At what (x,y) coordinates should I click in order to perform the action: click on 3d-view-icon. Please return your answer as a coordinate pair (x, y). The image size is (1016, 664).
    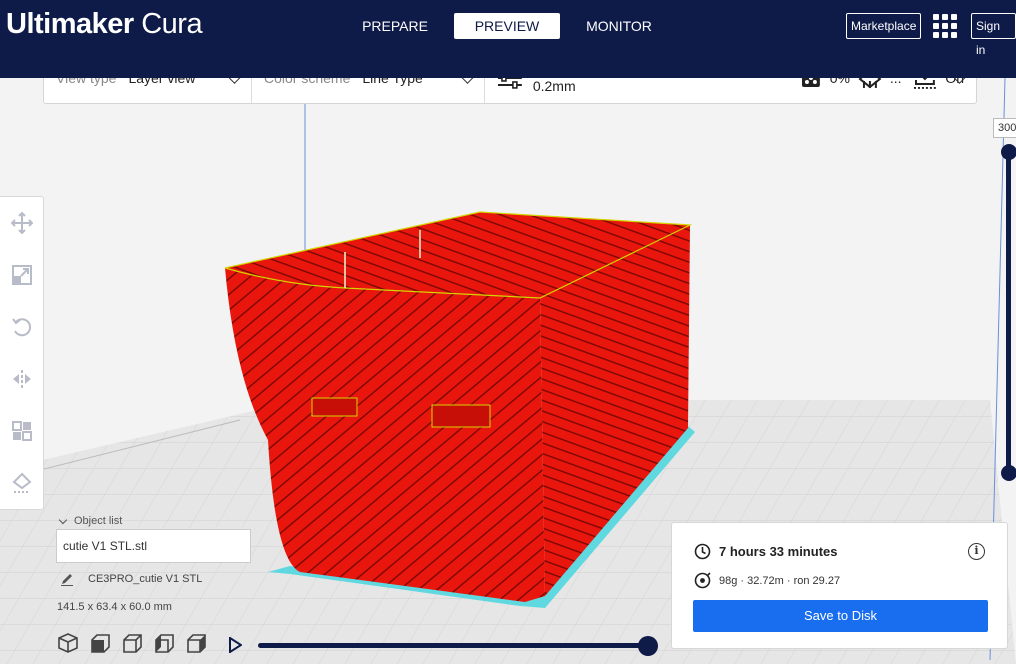
    Looking at the image, I should click on (68, 643).